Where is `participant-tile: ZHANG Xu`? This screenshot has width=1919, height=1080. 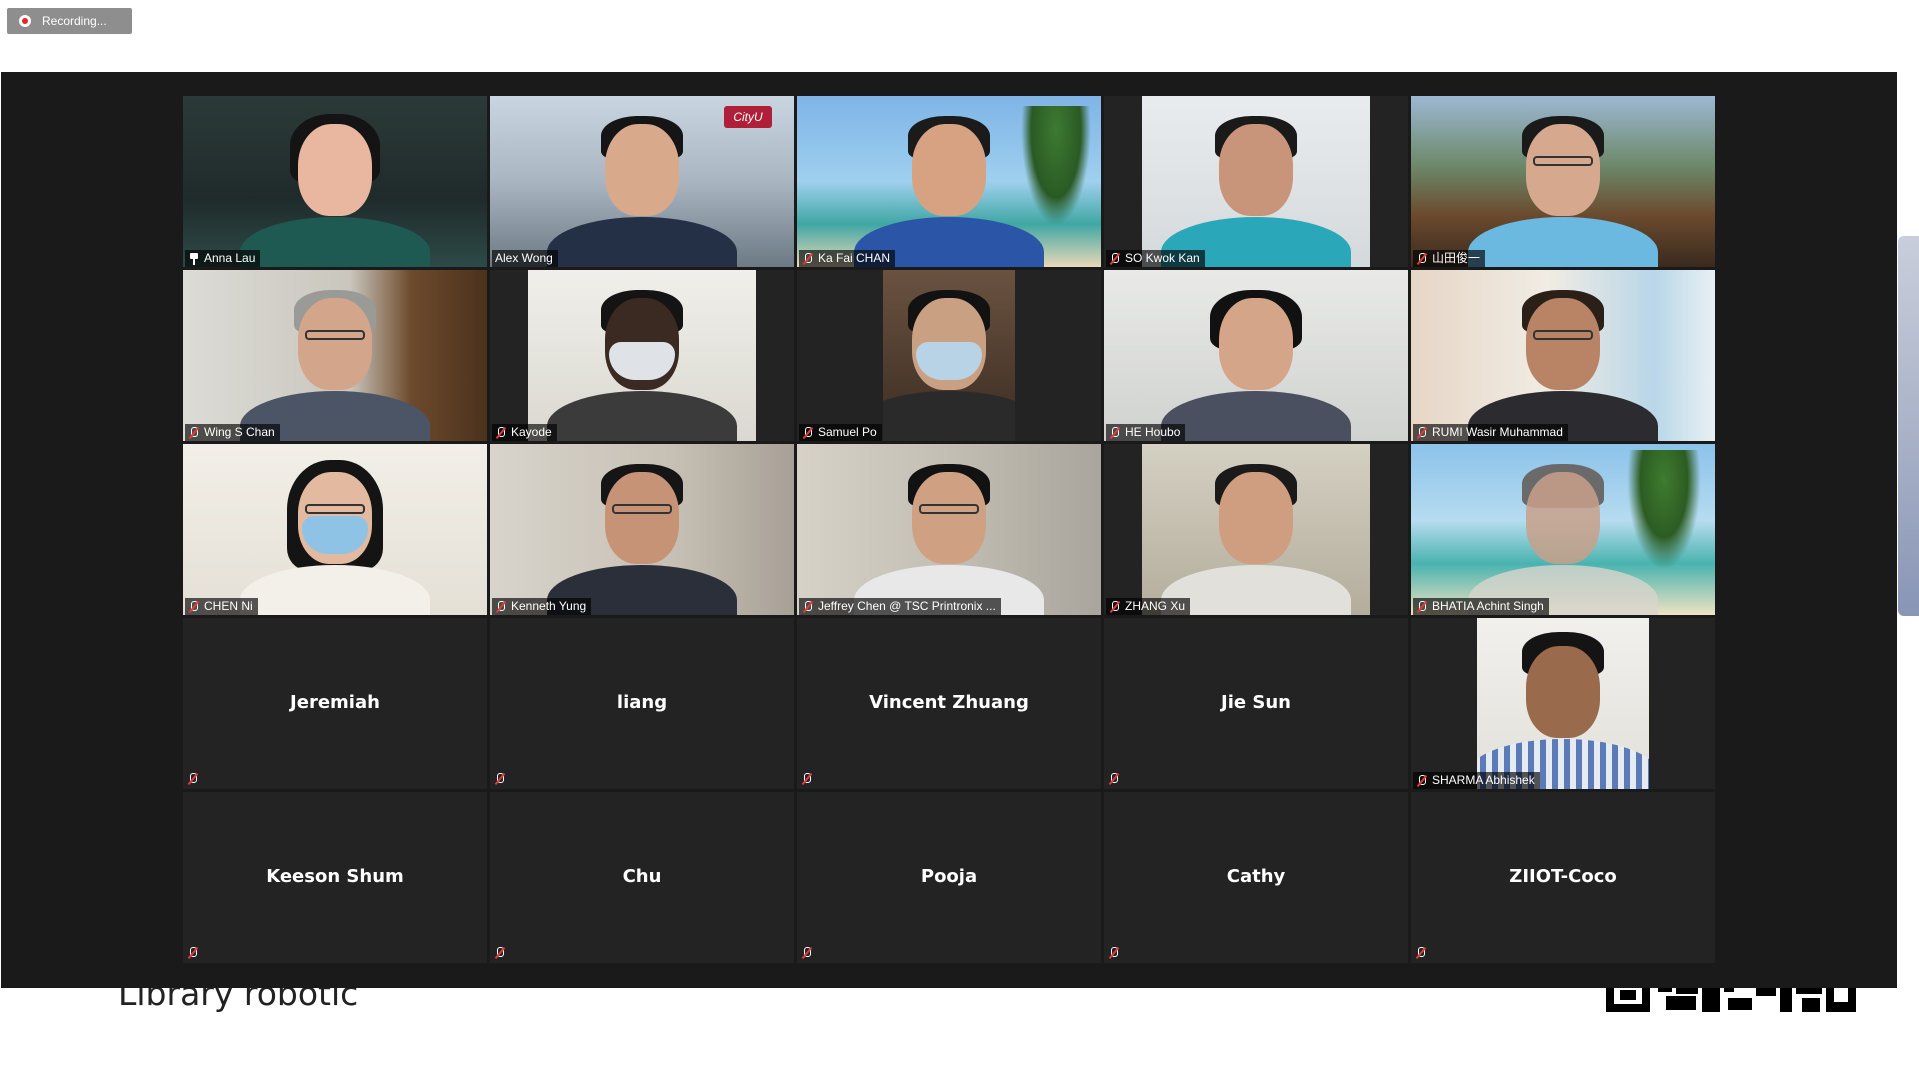 participant-tile: ZHANG Xu is located at coordinates (1256, 529).